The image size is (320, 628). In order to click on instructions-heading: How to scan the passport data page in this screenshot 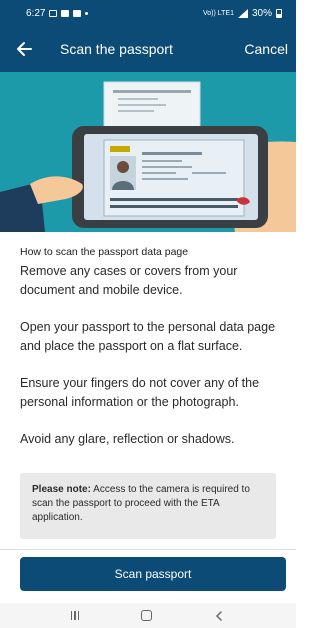, I will do `click(104, 252)`.